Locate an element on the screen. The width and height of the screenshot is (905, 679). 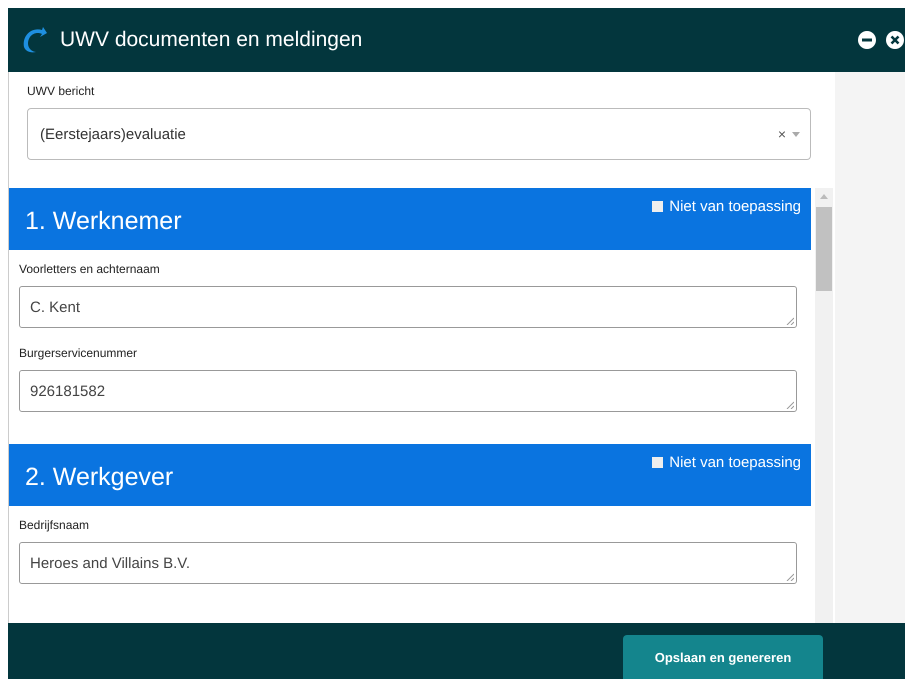
minimize-icon is located at coordinates (867, 40).